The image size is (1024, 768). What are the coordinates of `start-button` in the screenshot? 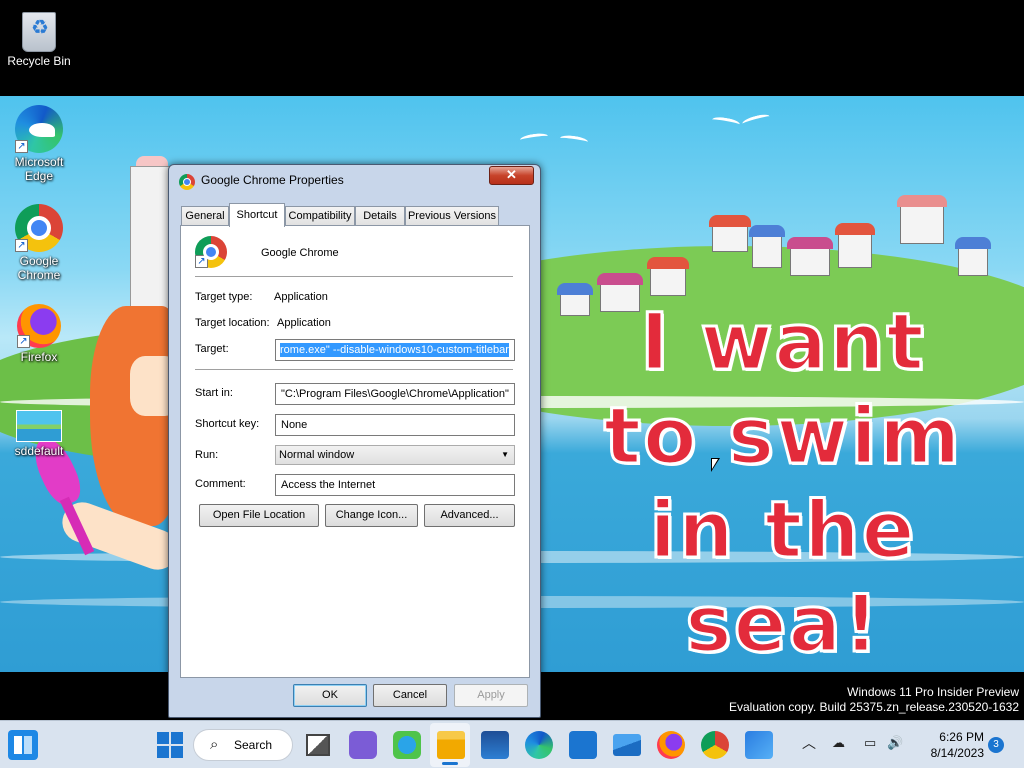 It's located at (170, 745).